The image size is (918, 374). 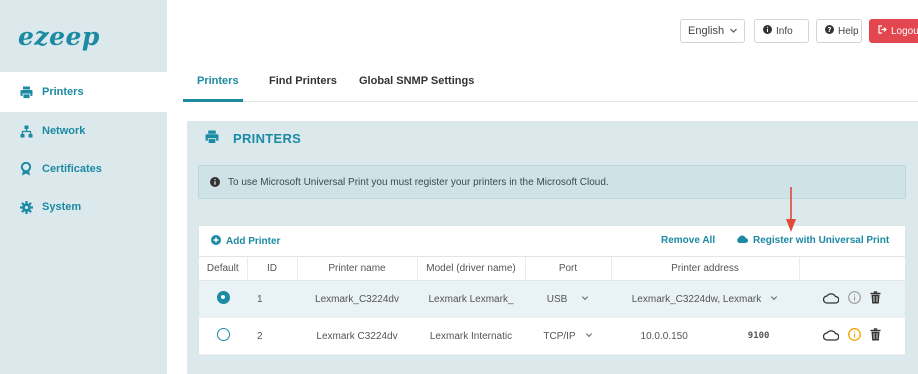 I want to click on model-cell: Lexmark Internatic, so click(x=471, y=336).